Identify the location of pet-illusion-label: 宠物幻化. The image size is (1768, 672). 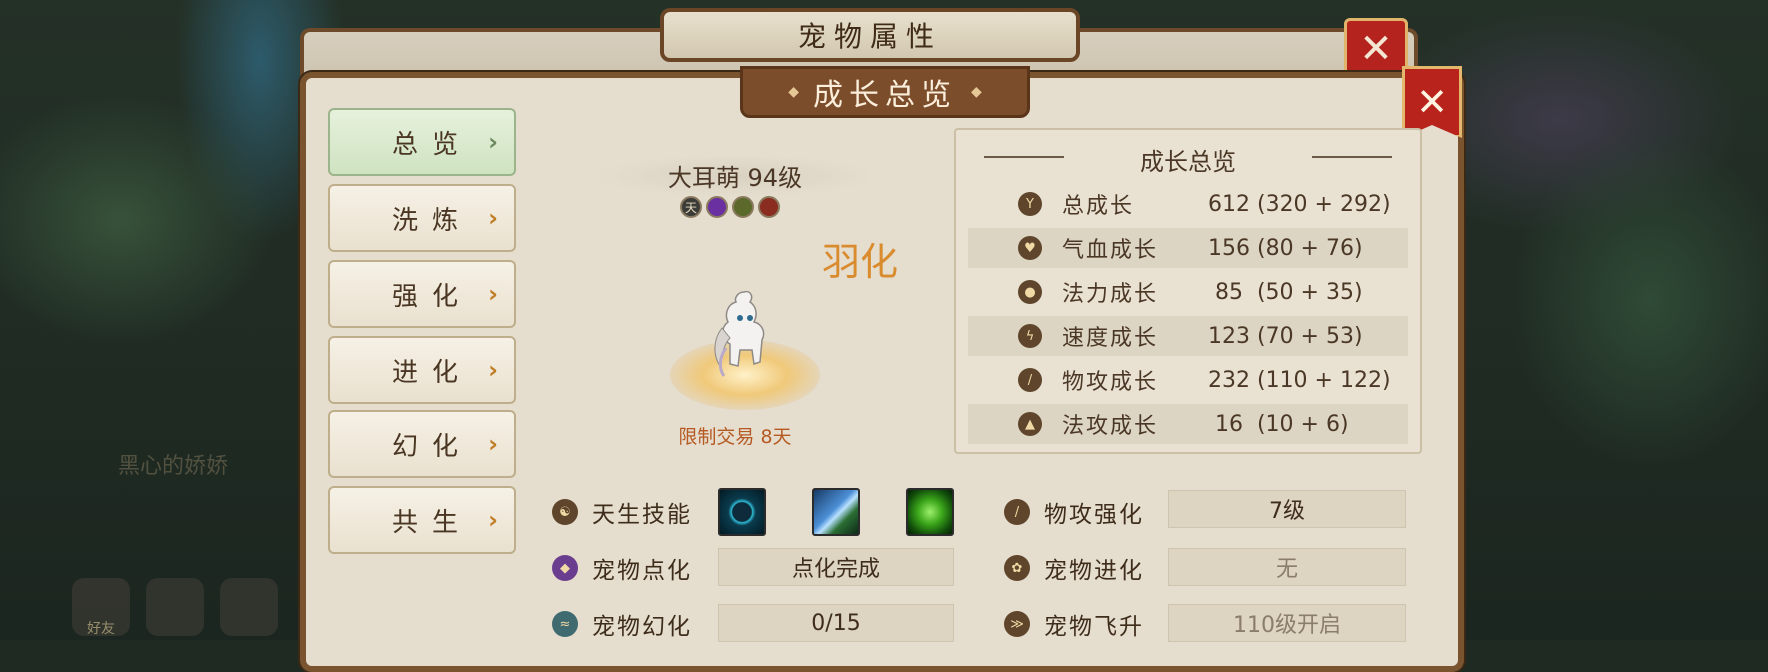
(642, 627).